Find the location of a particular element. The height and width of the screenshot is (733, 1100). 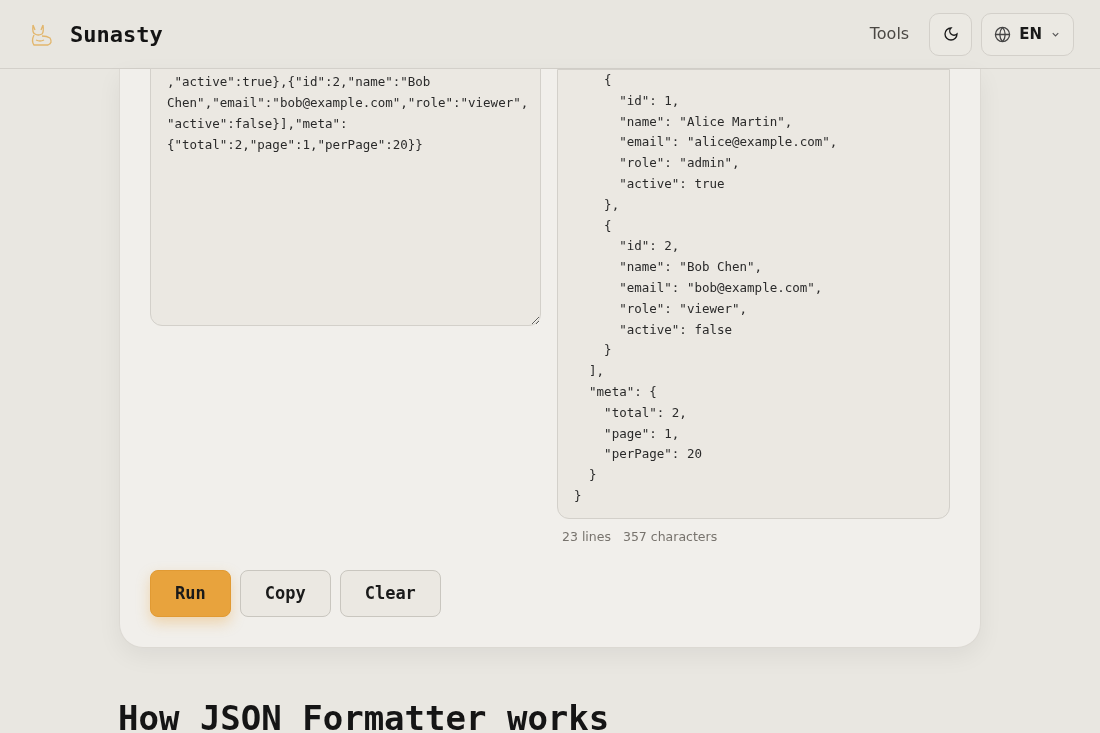

action-button: Clear is located at coordinates (390, 593).